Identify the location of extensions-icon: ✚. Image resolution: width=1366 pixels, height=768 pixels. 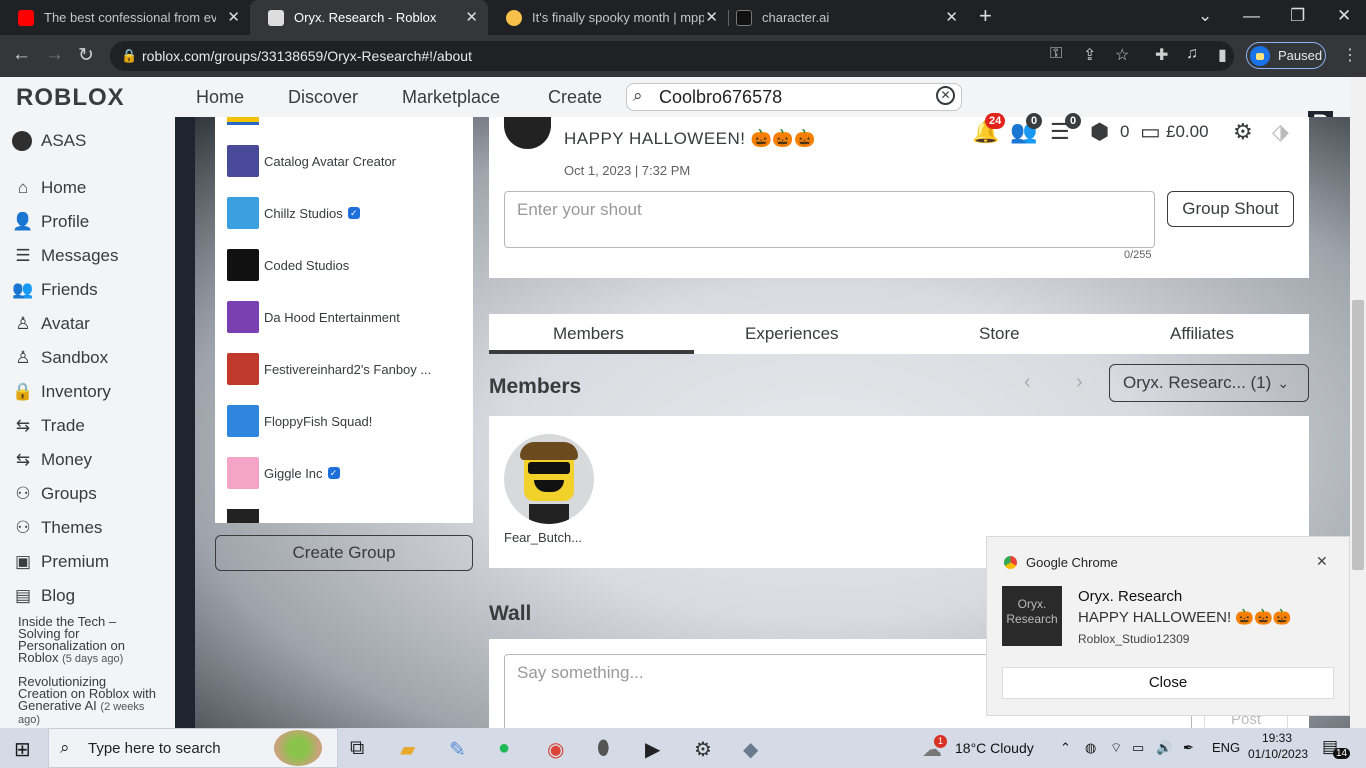
(1161, 55).